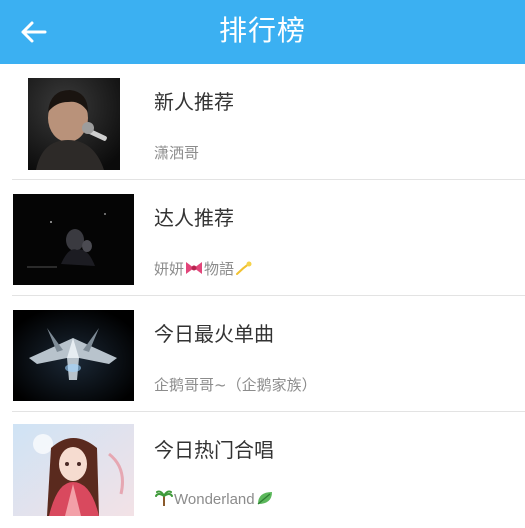  What do you see at coordinates (235, 385) in the screenshot?
I see `ranking-user: 企鹅哥哥~（企鹅家族）` at bounding box center [235, 385].